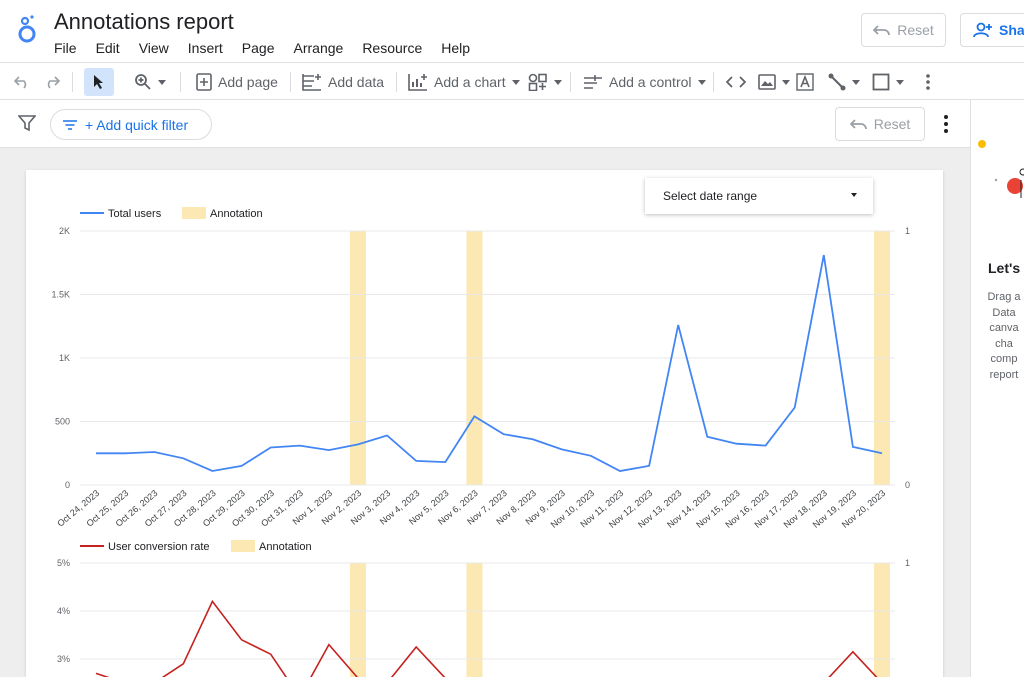 This screenshot has width=1024, height=677. What do you see at coordinates (759, 196) in the screenshot?
I see `date-range-control: Select date range` at bounding box center [759, 196].